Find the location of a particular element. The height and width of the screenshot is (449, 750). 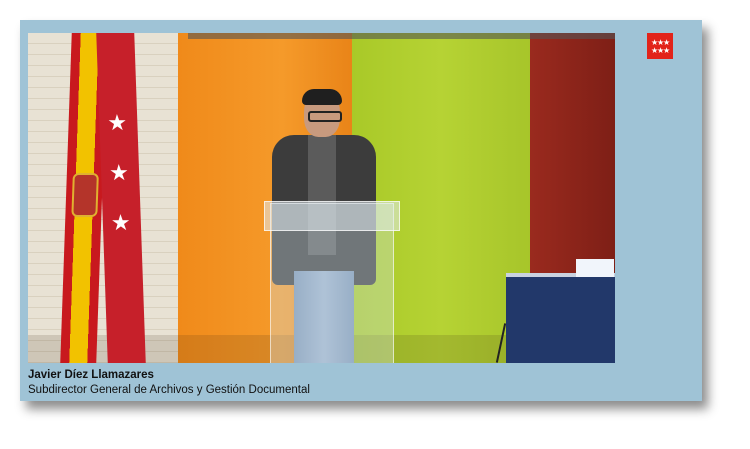

comunidad-de-madrid-logo-icon: ★ ★ ★ ★ ★ ★ is located at coordinates (660, 46).